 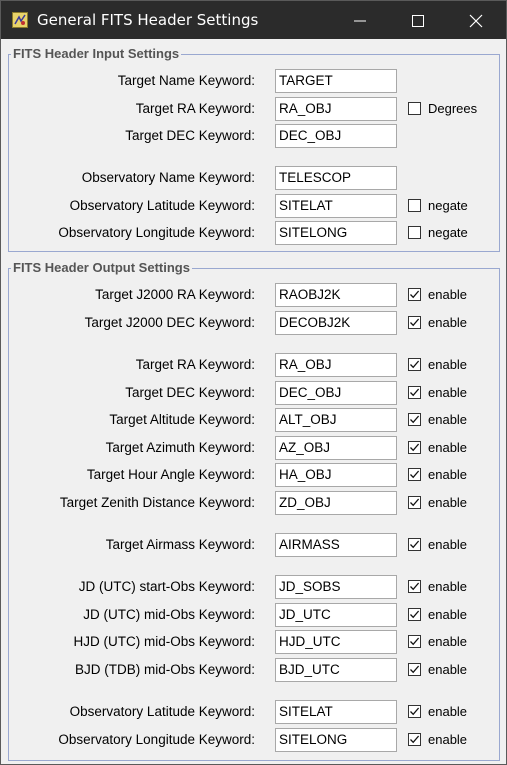 I want to click on target-altitude-input: ALT_OBJ, so click(x=336, y=420).